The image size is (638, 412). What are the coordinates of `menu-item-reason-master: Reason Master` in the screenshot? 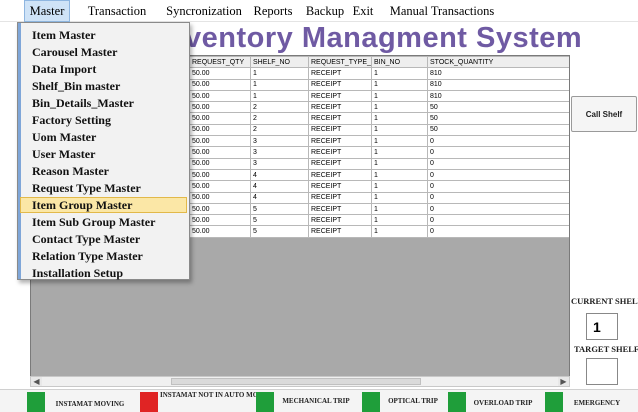 It's located at (103, 171).